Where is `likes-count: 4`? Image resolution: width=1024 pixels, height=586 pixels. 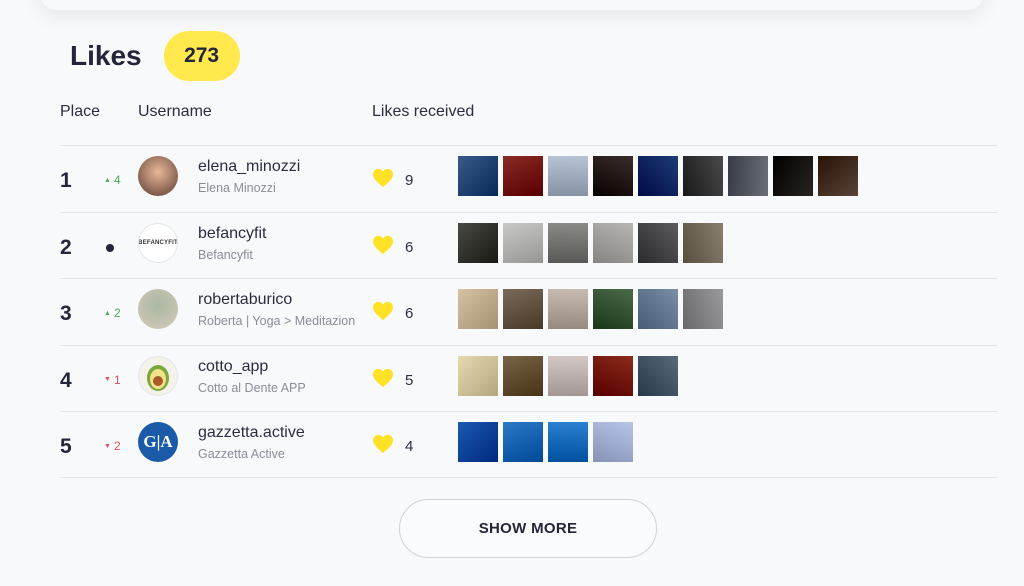 likes-count: 4 is located at coordinates (409, 447).